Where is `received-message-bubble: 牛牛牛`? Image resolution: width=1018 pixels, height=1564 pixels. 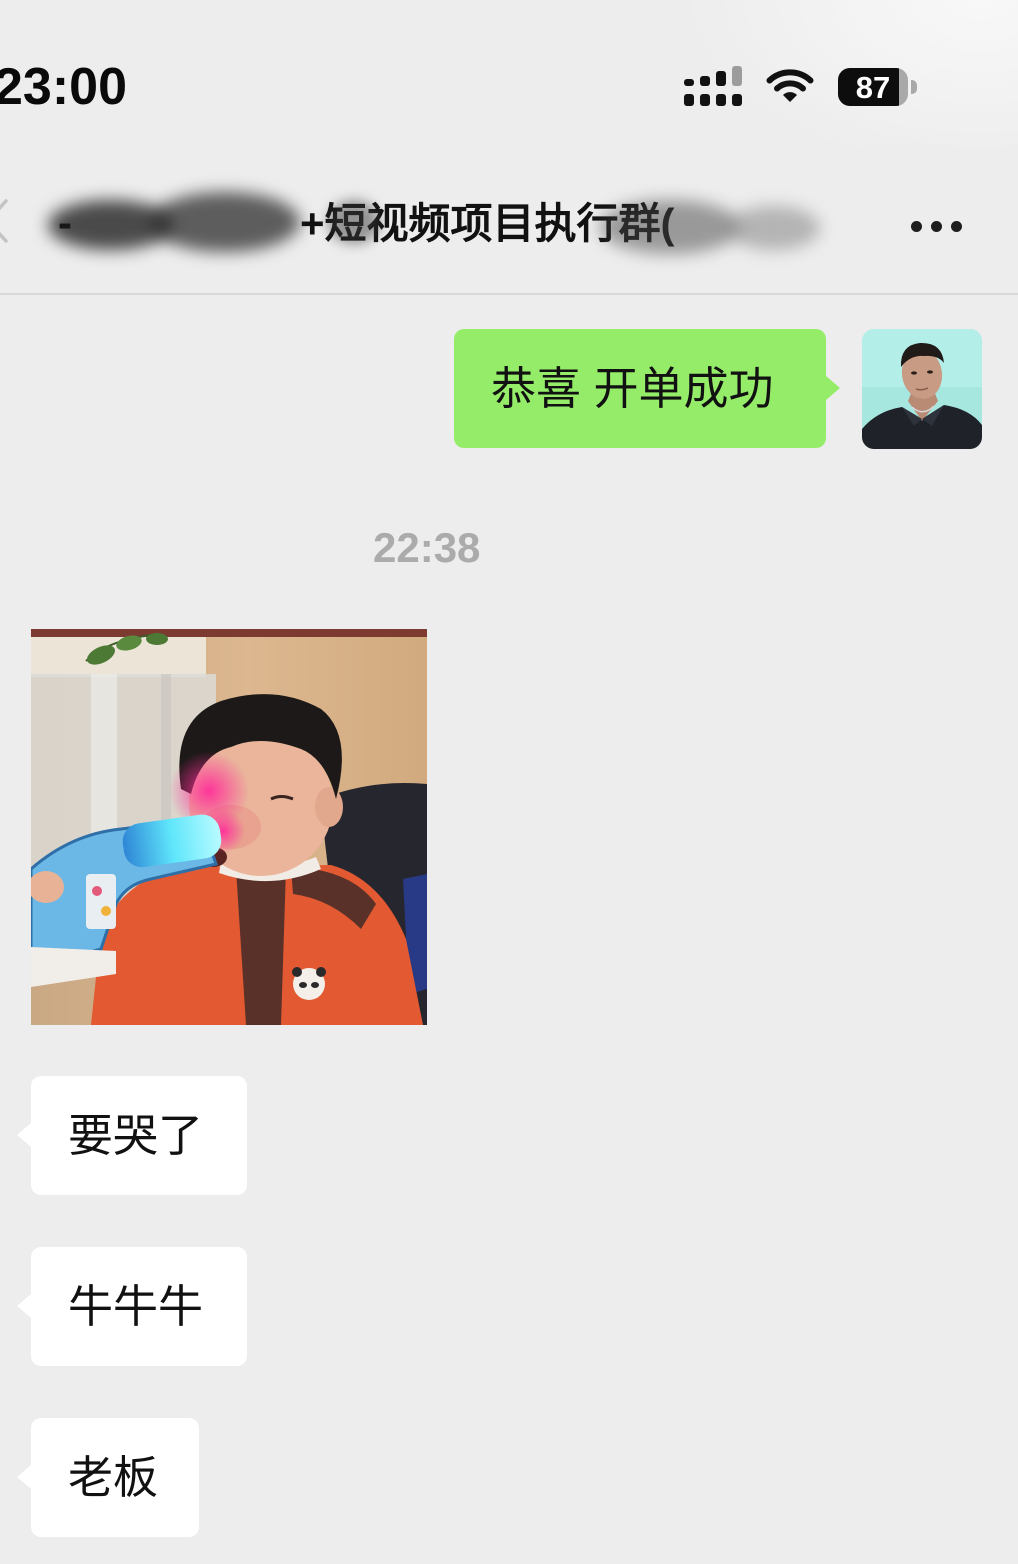 received-message-bubble: 牛牛牛 is located at coordinates (139, 1306).